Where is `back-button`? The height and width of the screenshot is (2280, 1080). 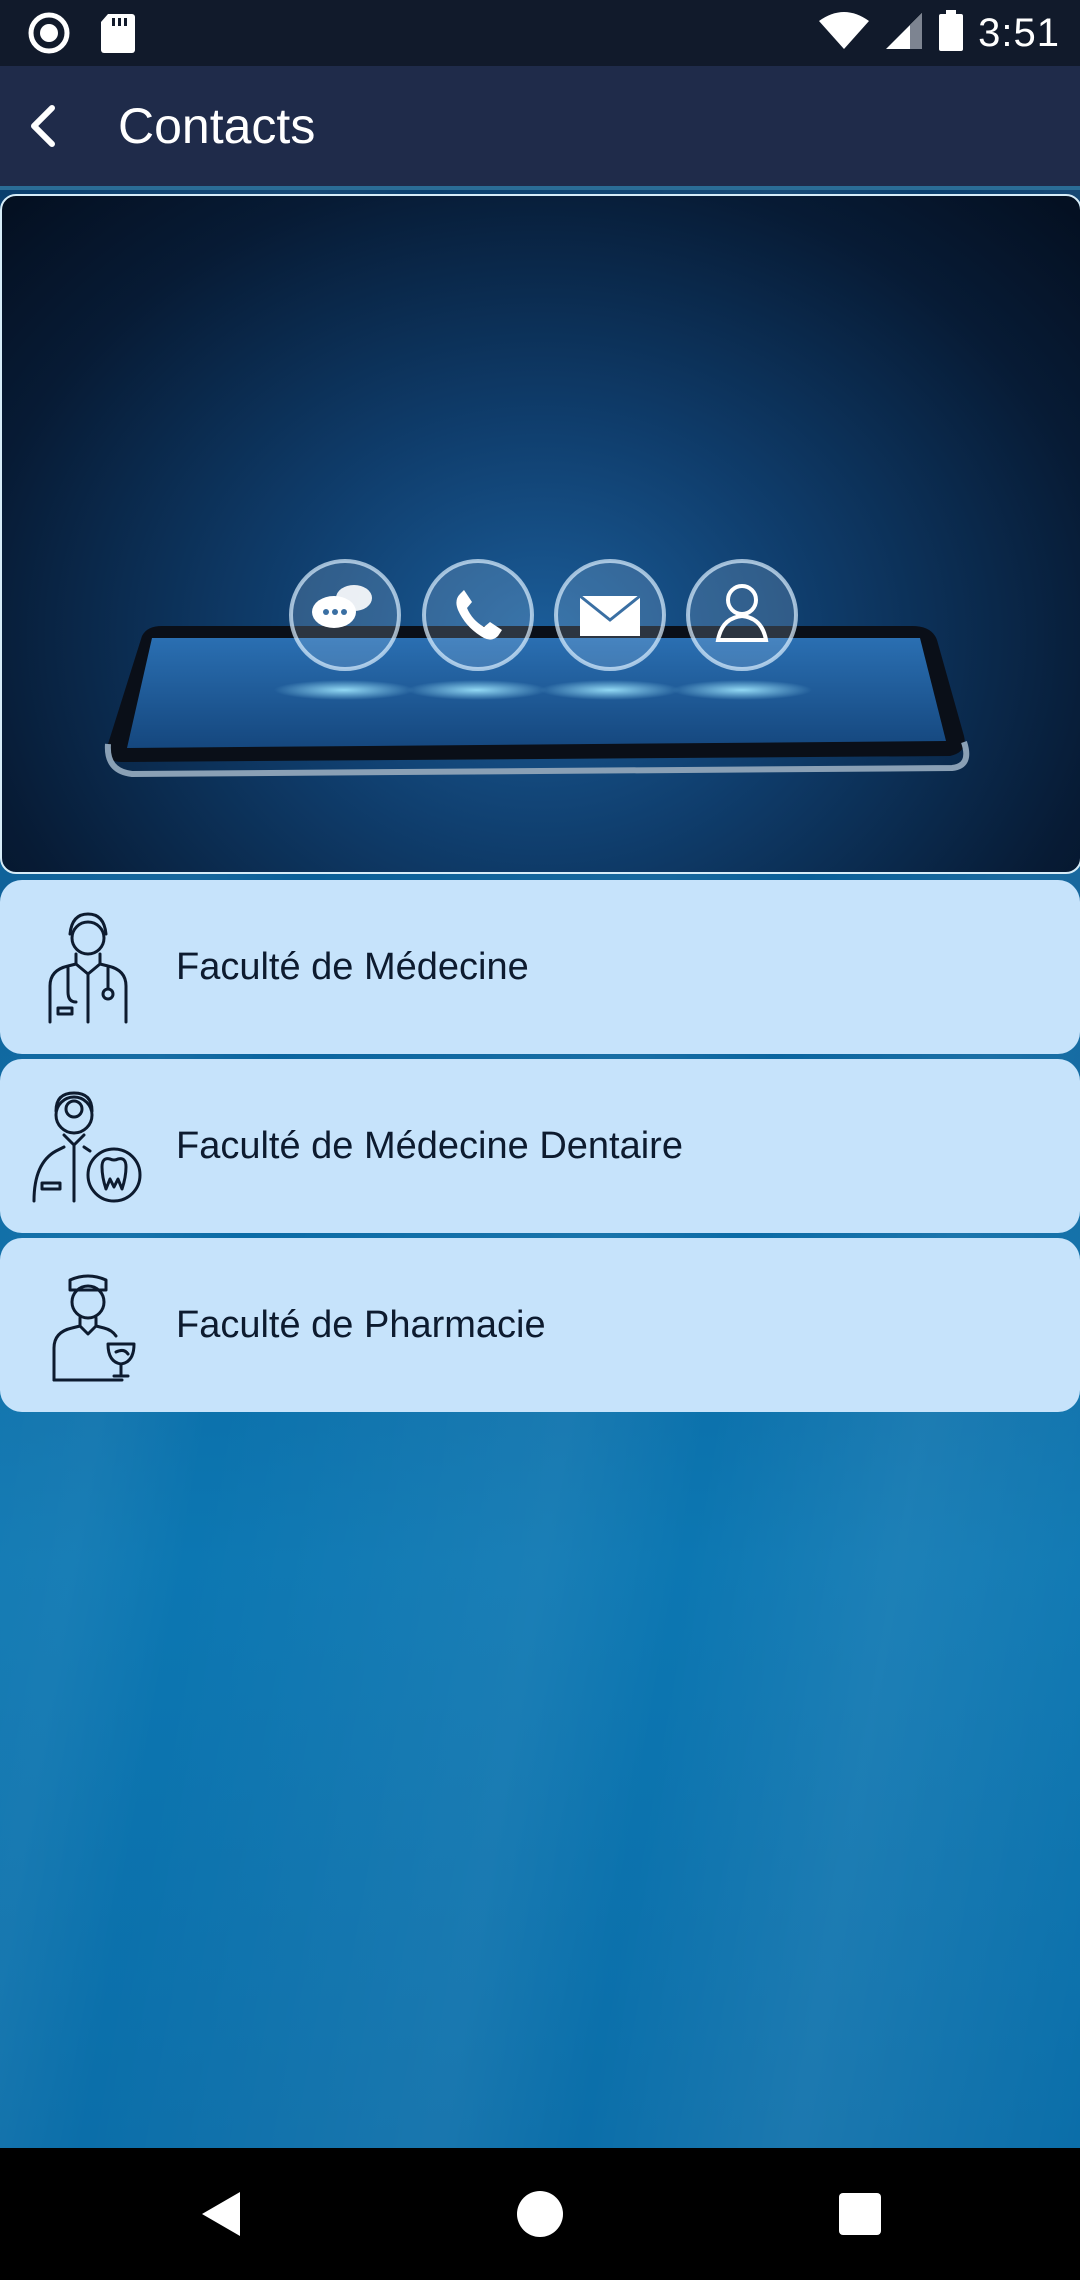
back-button is located at coordinates (44, 126).